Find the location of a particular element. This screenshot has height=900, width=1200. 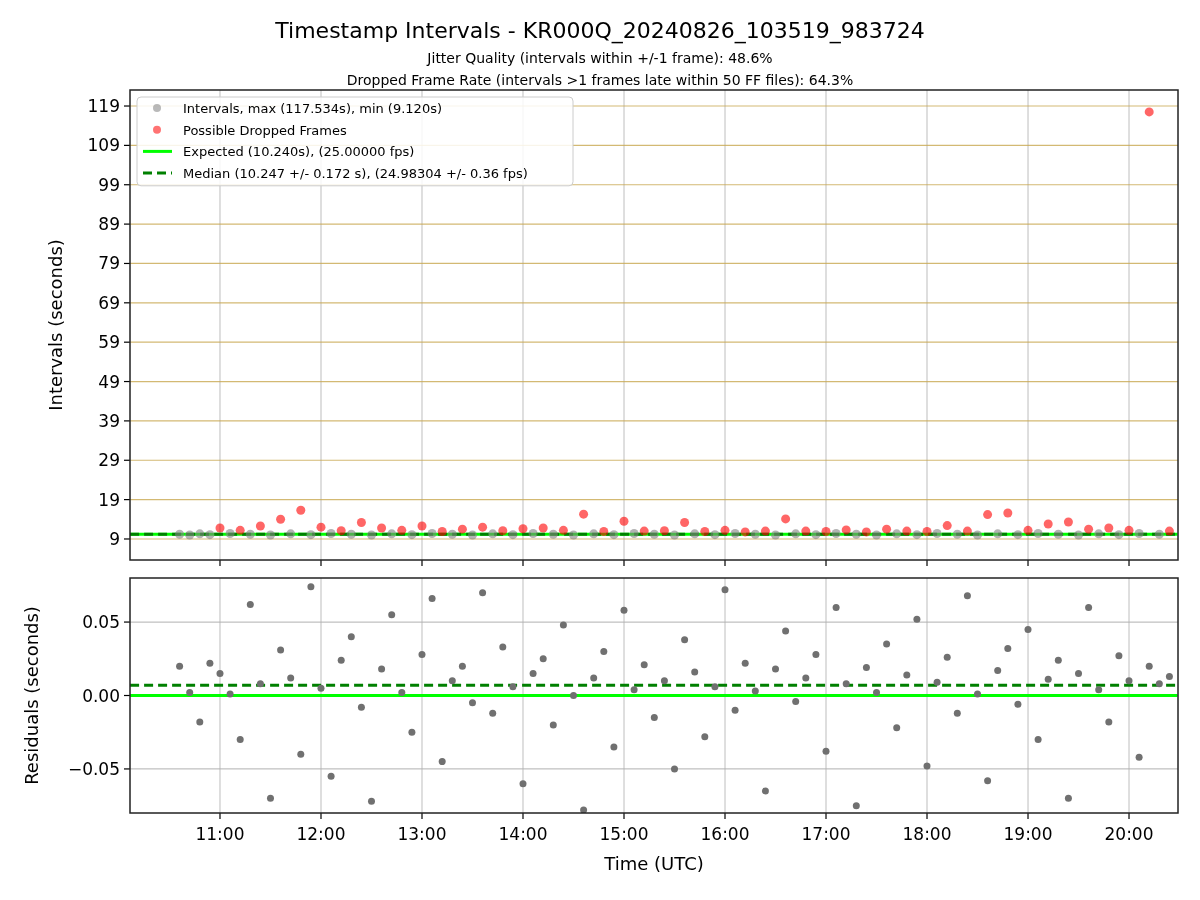

y-tick-label: 119 is located at coordinates (103, 106).